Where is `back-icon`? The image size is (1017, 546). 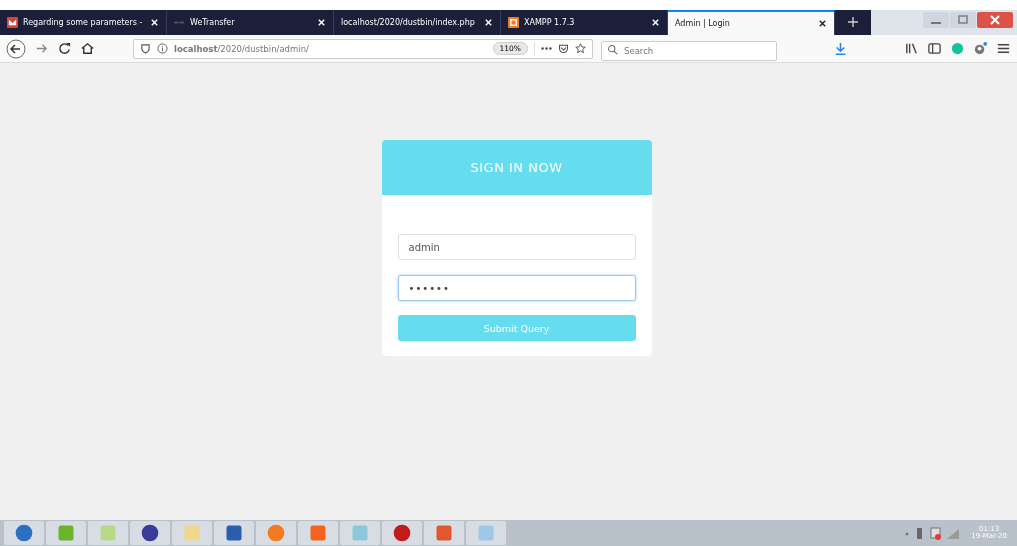 back-icon is located at coordinates (16, 48).